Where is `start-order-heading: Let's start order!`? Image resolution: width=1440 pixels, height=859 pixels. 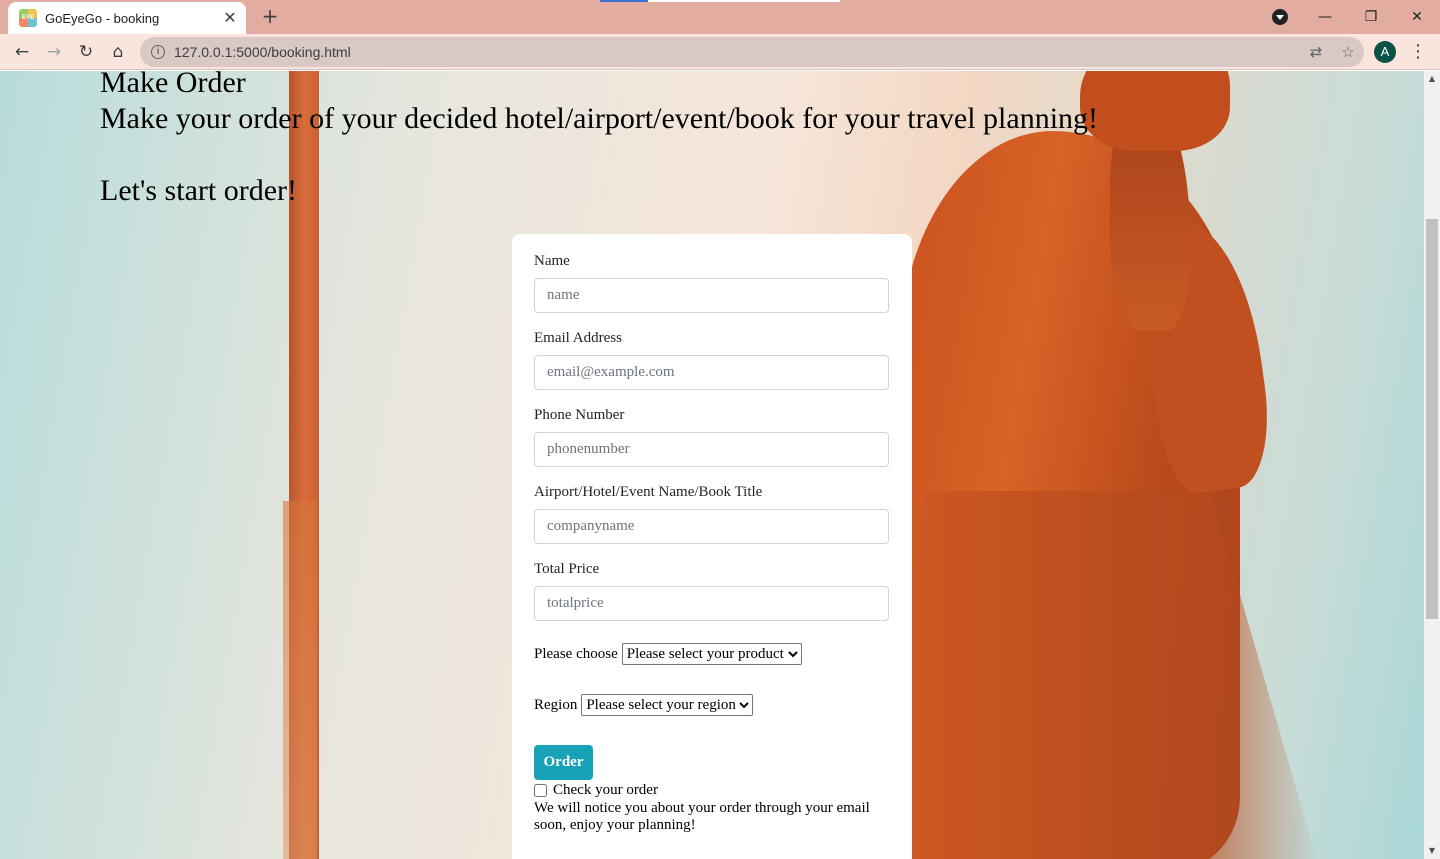 start-order-heading: Let's start order! is located at coordinates (198, 190).